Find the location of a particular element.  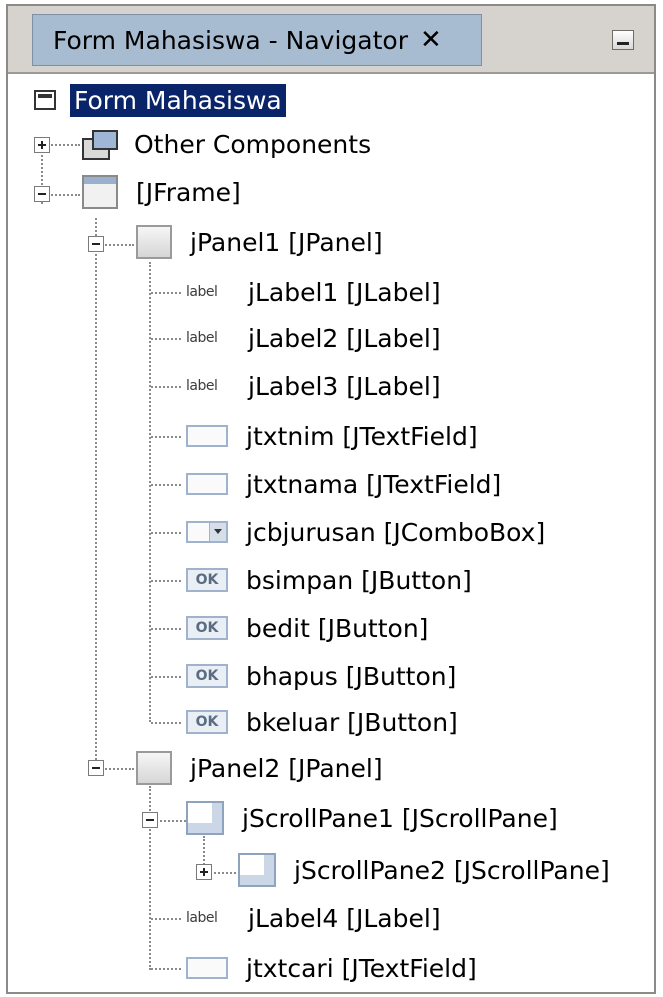

tree-node-jpanel1: jPanel1 [JPanel] is located at coordinates (261, 242).